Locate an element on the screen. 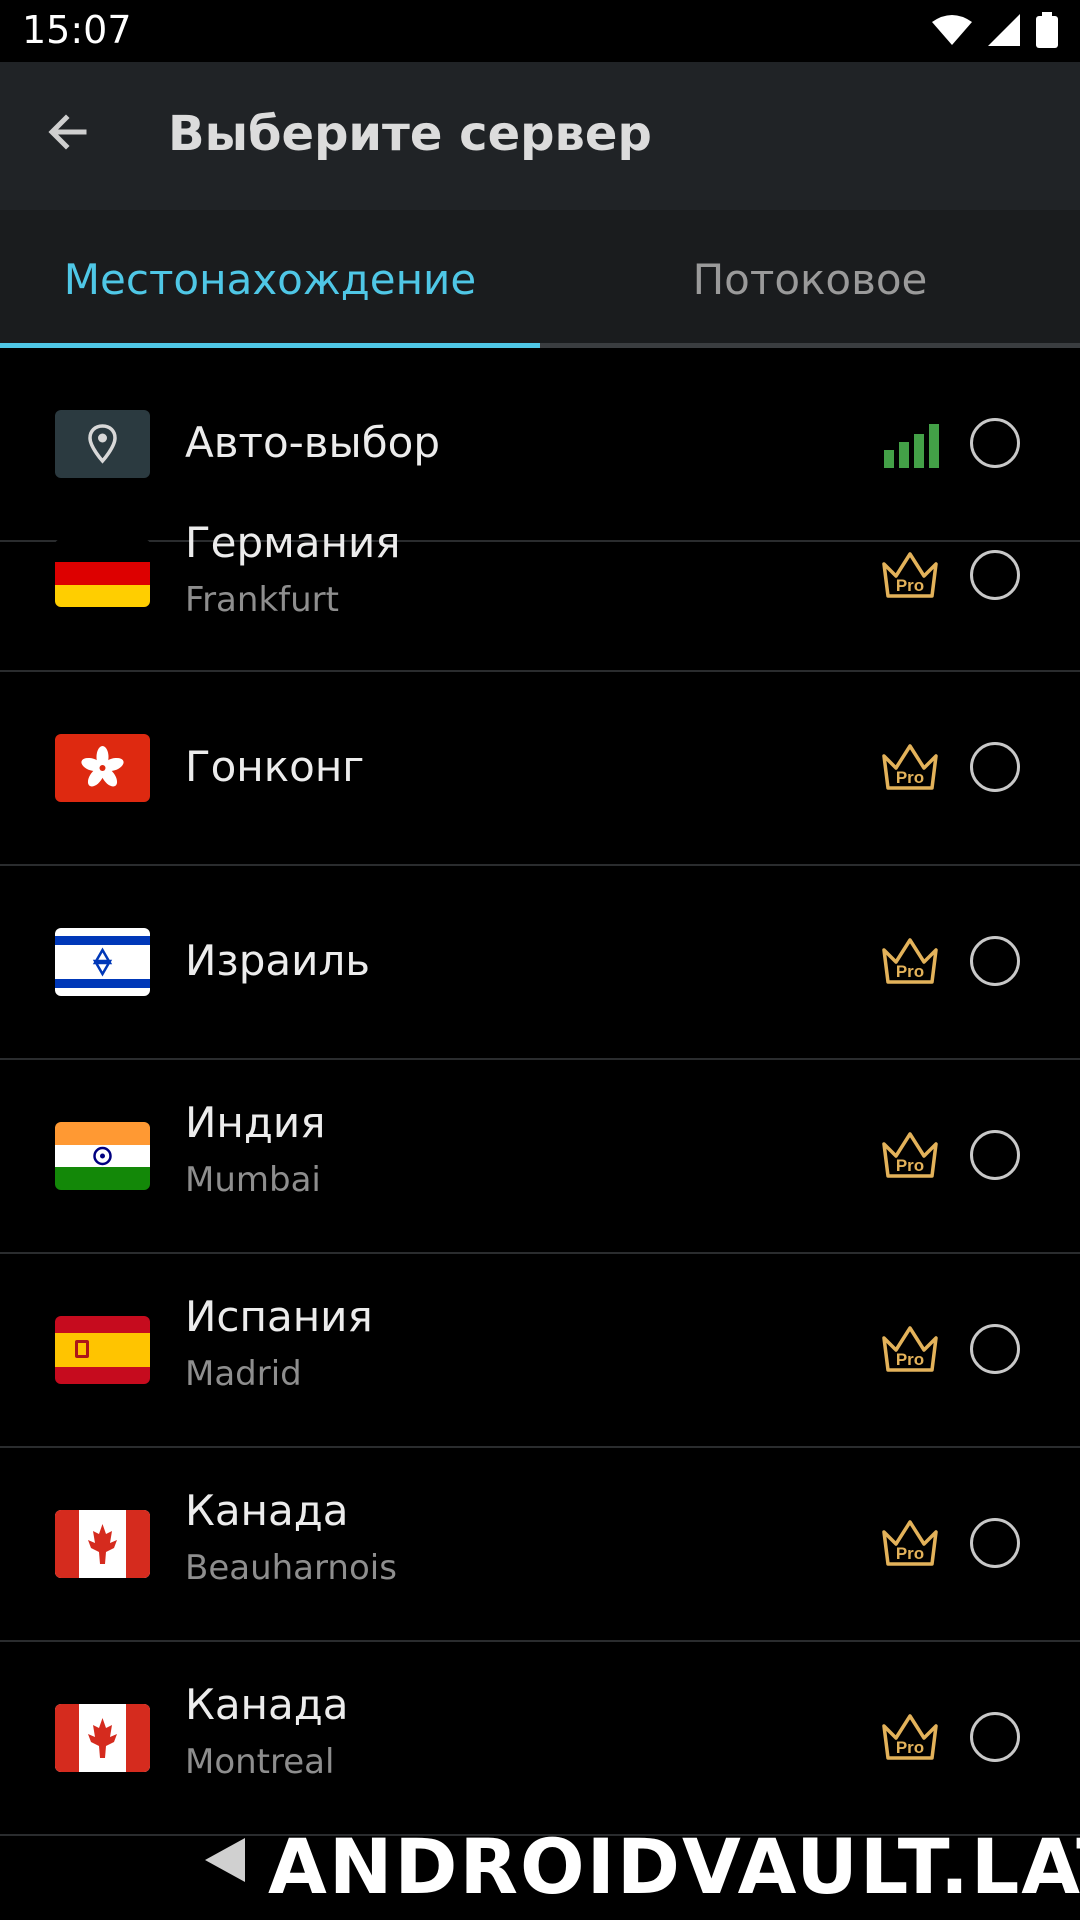 The width and height of the screenshot is (1080, 1920). server-name: Индия is located at coordinates (255, 1122).